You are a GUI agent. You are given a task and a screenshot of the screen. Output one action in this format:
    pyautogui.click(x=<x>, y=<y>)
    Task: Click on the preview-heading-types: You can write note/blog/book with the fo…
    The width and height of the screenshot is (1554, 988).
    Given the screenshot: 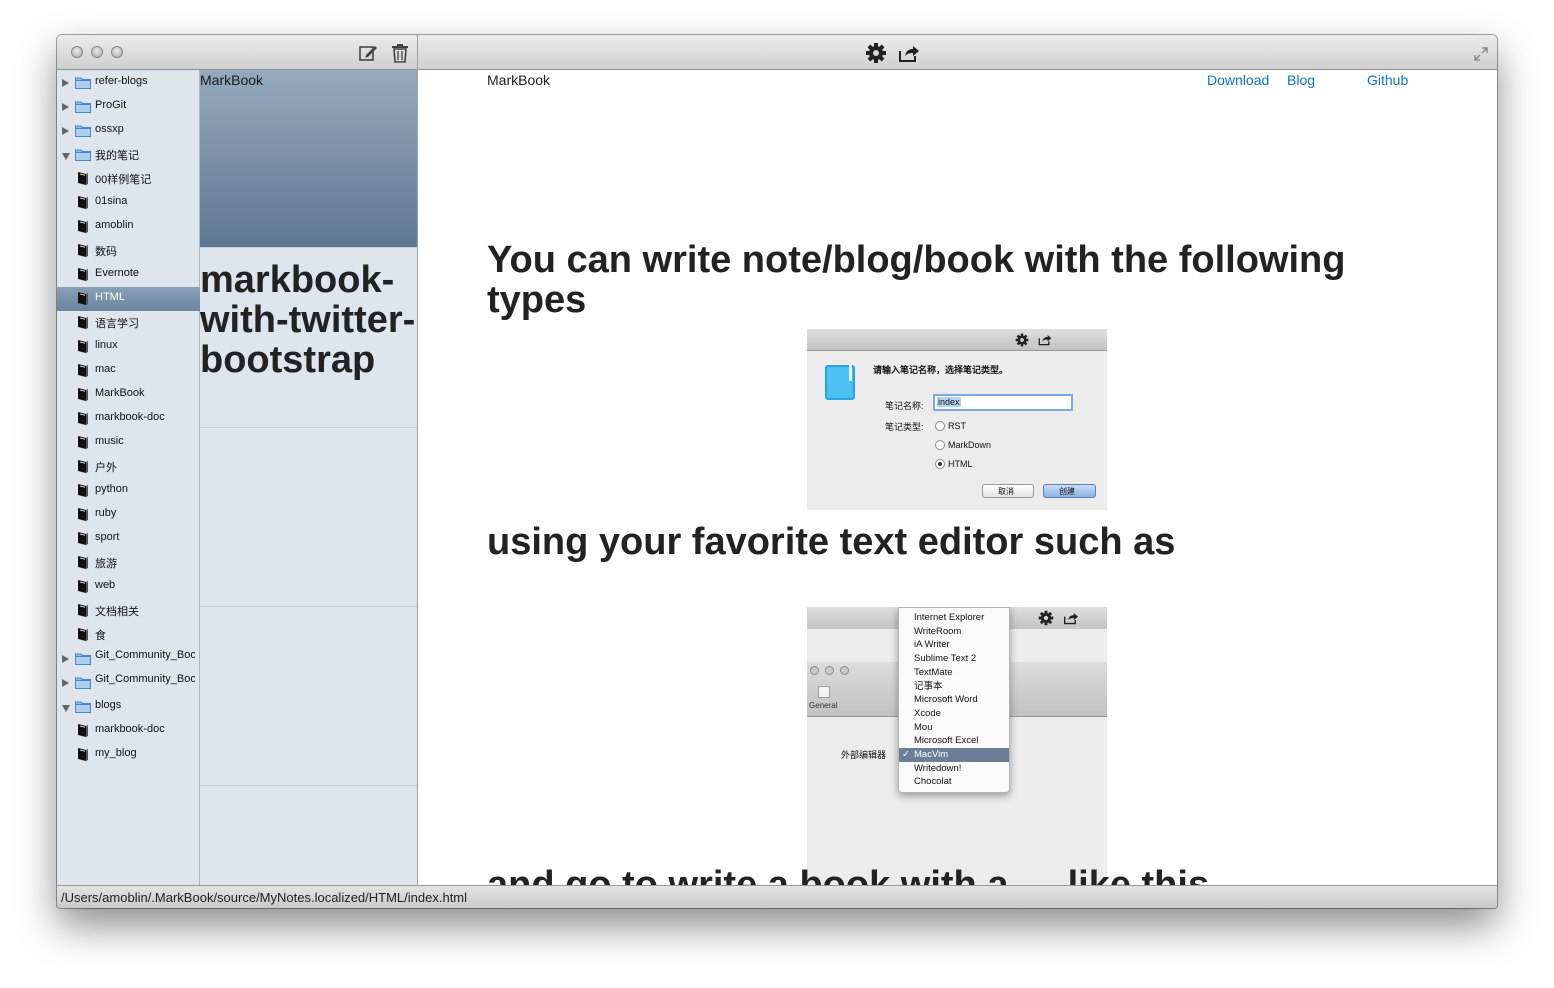 What is the action you would take?
    pyautogui.click(x=916, y=280)
    